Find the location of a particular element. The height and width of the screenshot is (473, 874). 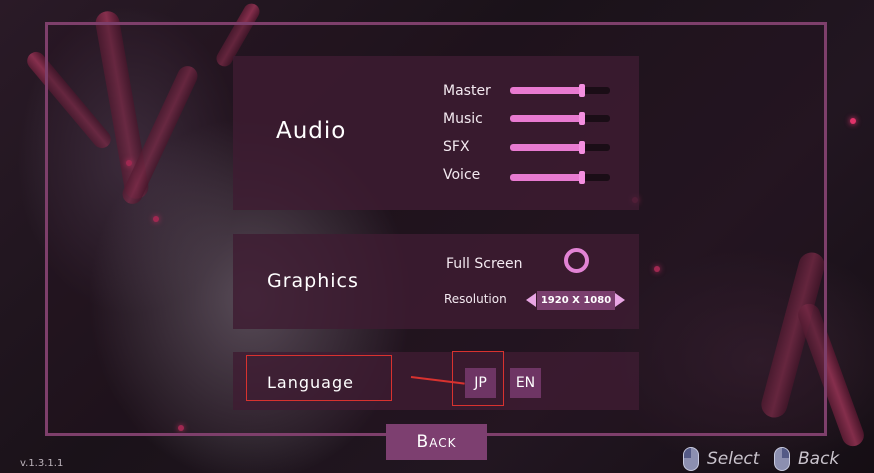

master-slider is located at coordinates (560, 90).